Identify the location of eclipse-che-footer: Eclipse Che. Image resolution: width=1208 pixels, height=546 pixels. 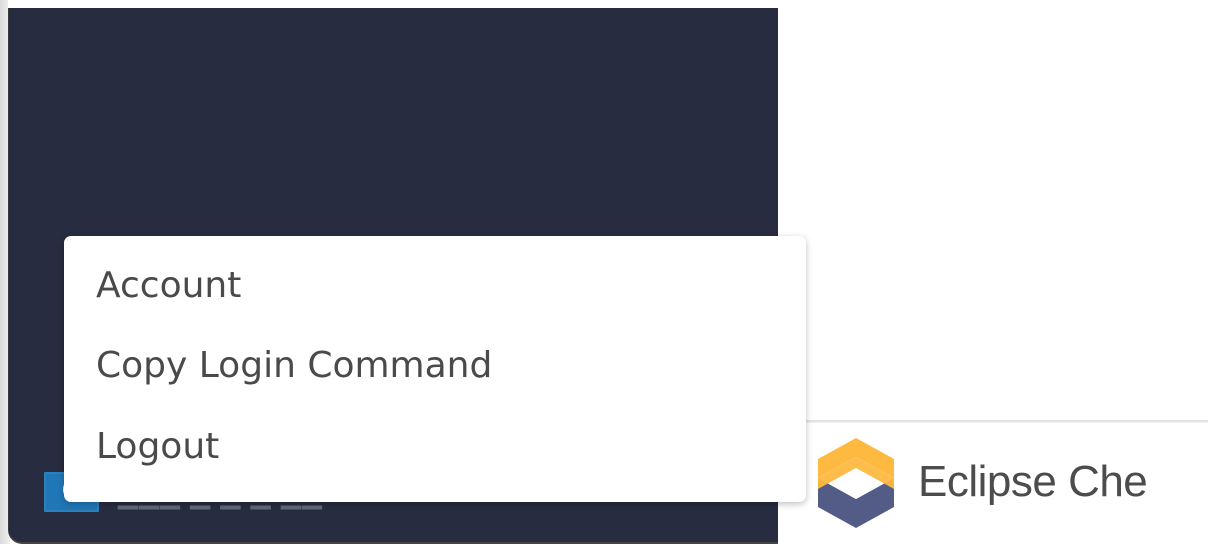
(993, 483).